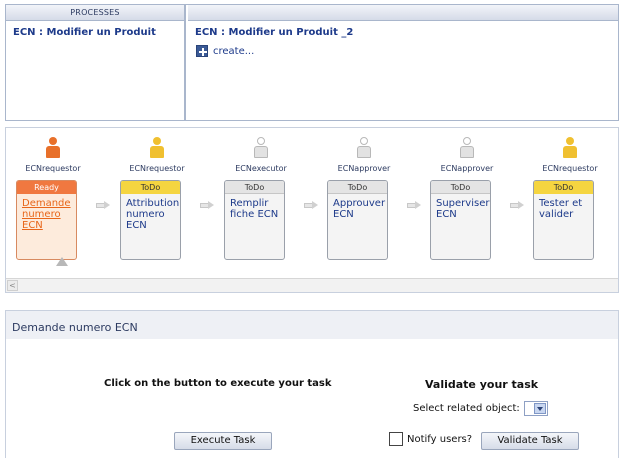 Image resolution: width=619 pixels, height=458 pixels. I want to click on step-card: ToDo Remplir fiche ECN, so click(254, 220).